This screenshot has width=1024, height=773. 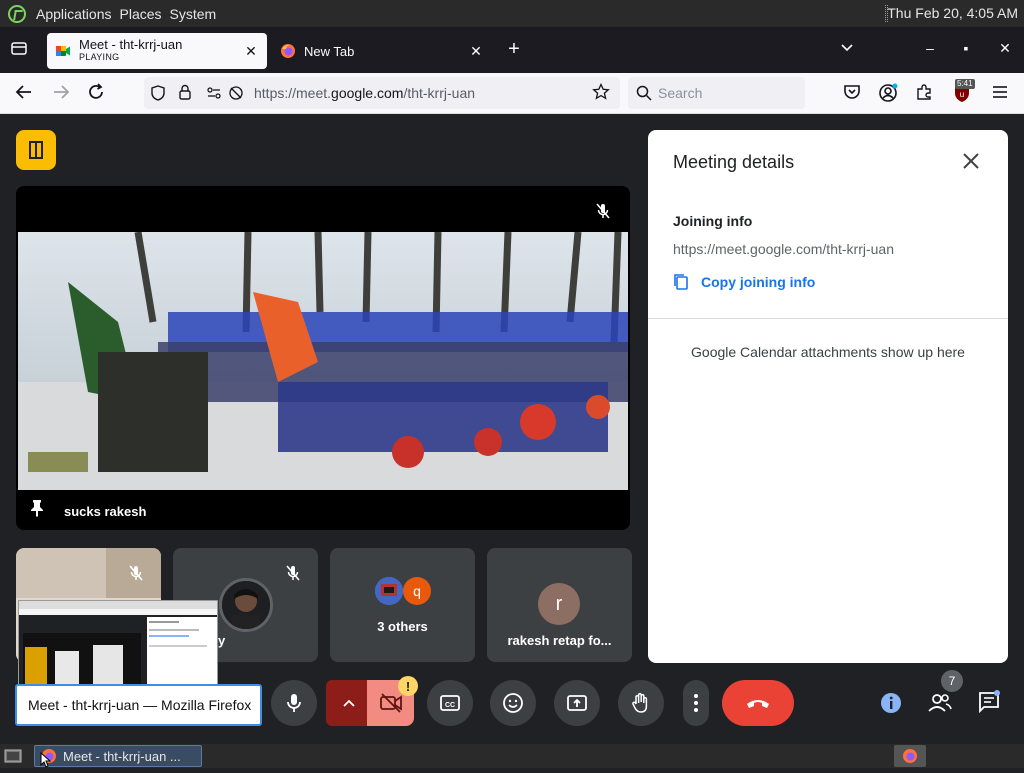 What do you see at coordinates (382, 51) in the screenshot?
I see `tab-new-tab: New Tab ✕` at bounding box center [382, 51].